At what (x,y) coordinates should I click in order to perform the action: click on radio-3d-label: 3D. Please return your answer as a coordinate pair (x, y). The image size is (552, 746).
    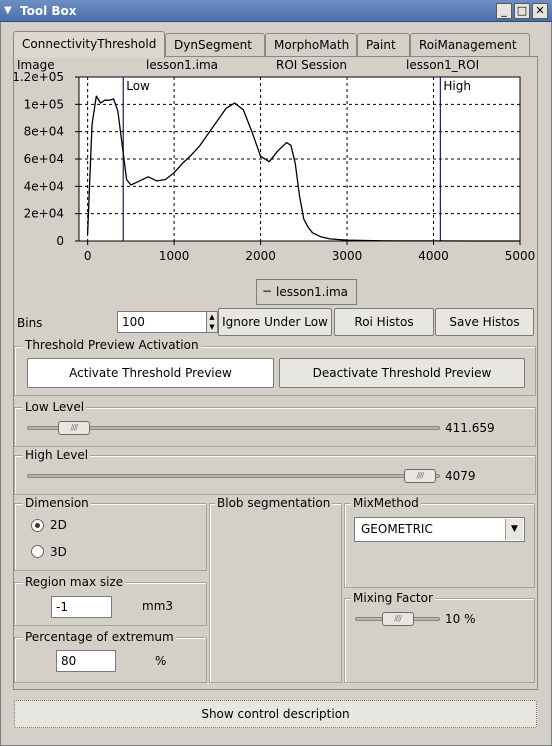
    Looking at the image, I should click on (58, 552).